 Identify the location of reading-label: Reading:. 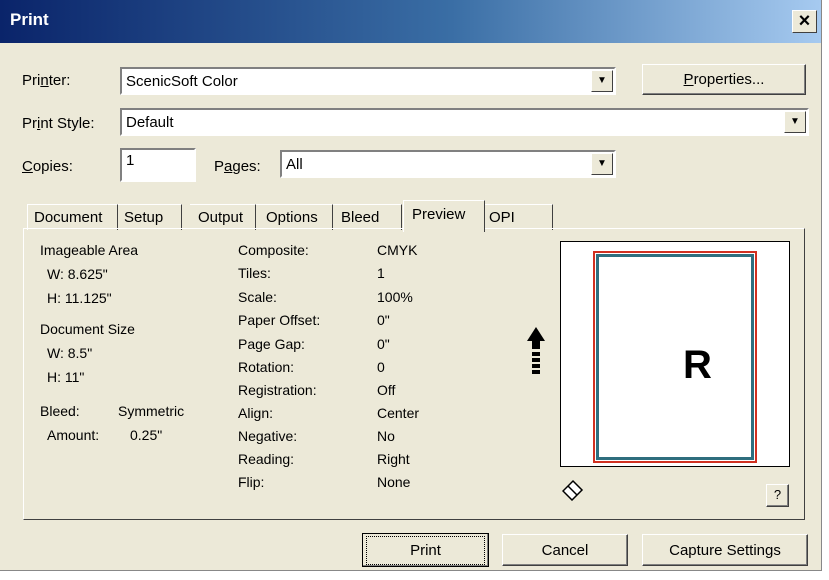
(266, 459).